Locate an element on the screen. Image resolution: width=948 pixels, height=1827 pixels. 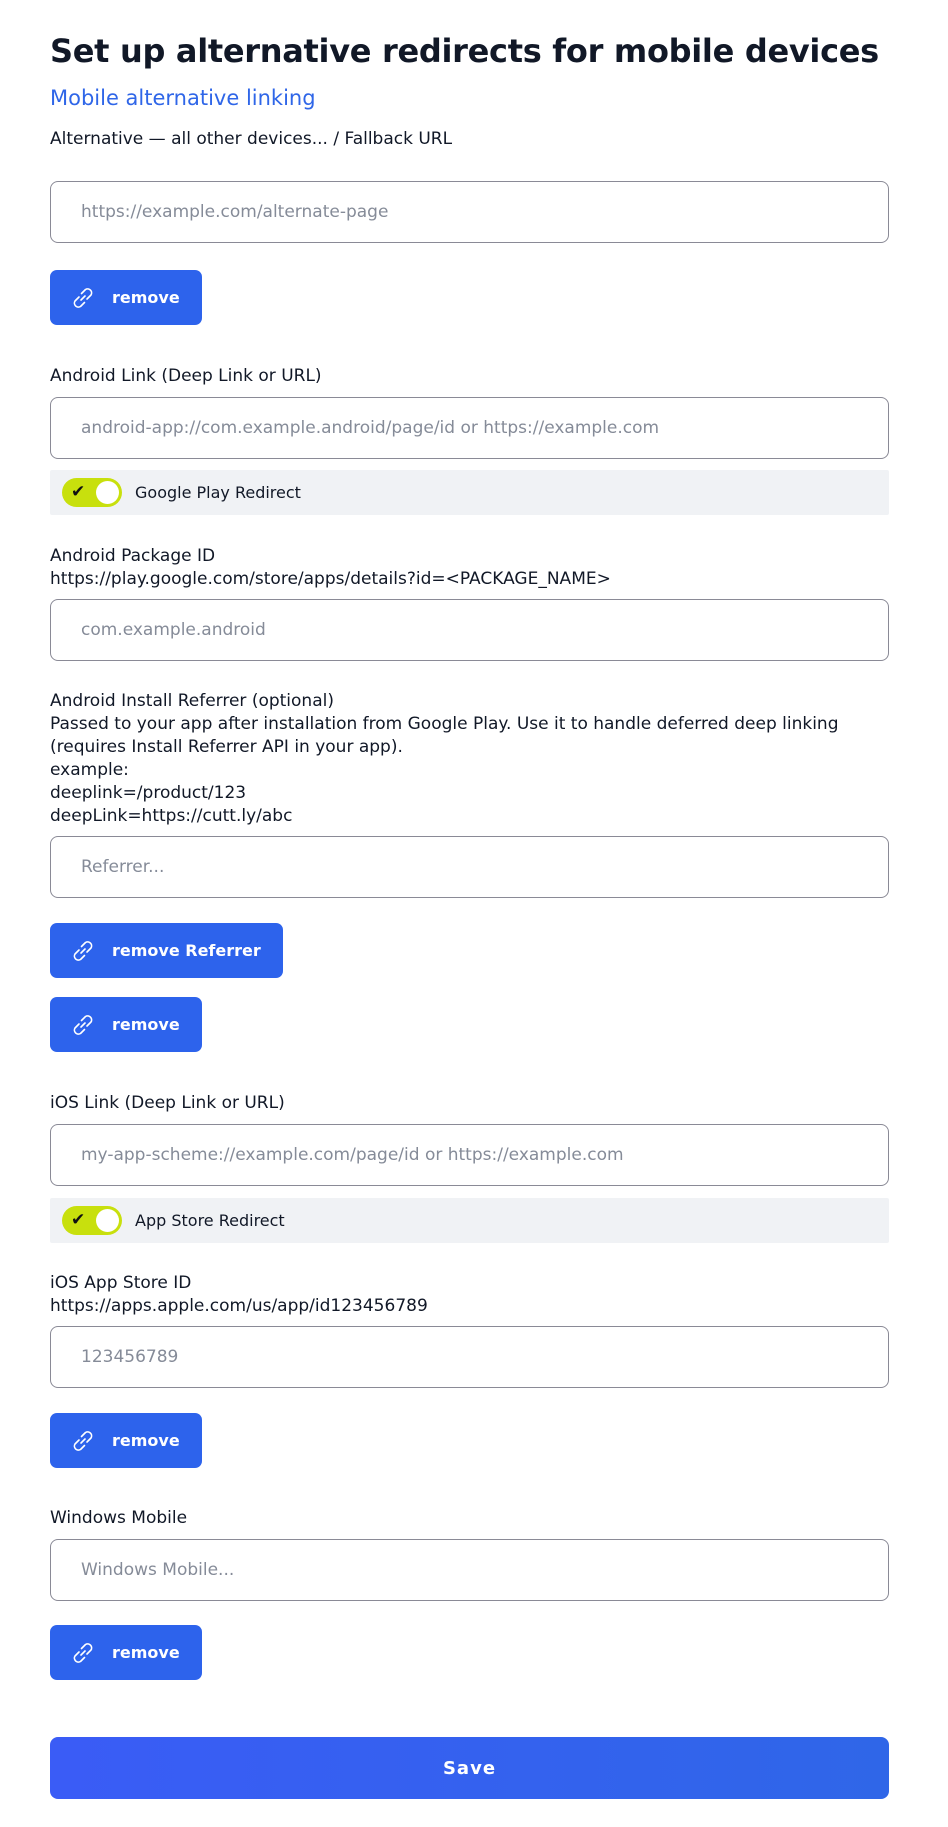
remove-ios-label: remove is located at coordinates (146, 1440).